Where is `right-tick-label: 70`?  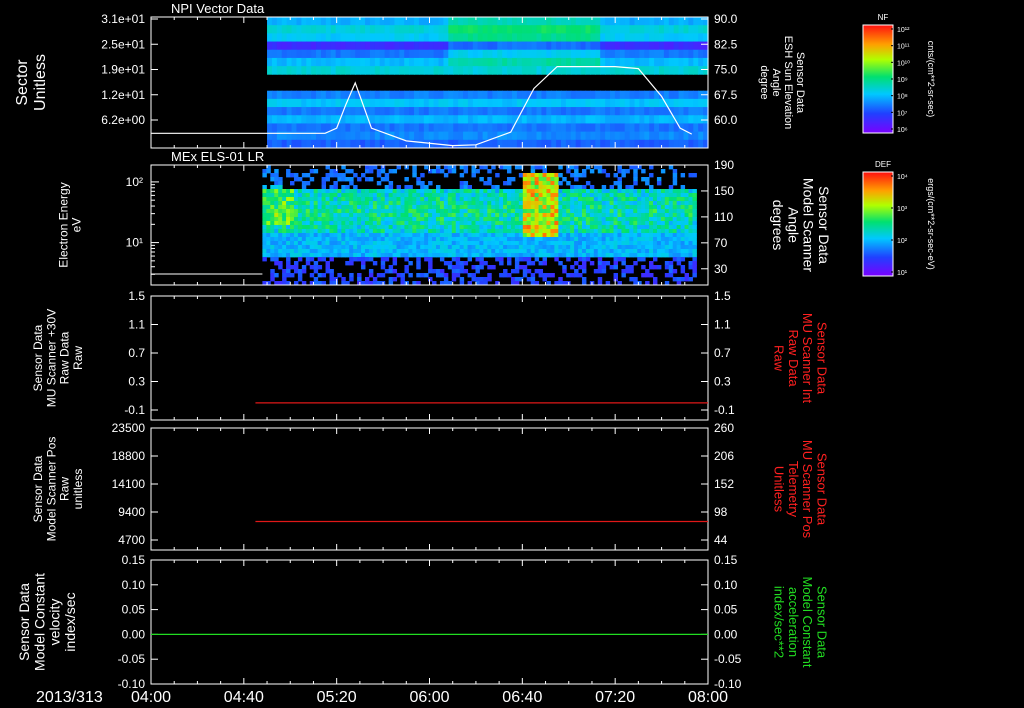
right-tick-label: 70 is located at coordinates (721, 243).